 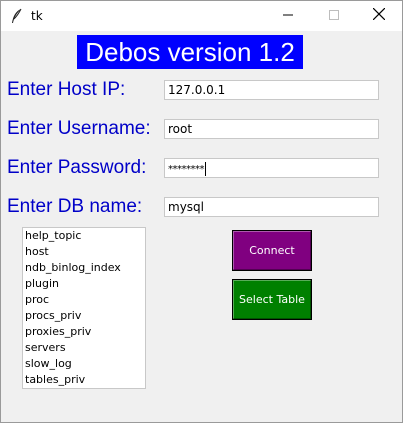 What do you see at coordinates (84, 332) in the screenshot?
I see `list-item: proxies_priv` at bounding box center [84, 332].